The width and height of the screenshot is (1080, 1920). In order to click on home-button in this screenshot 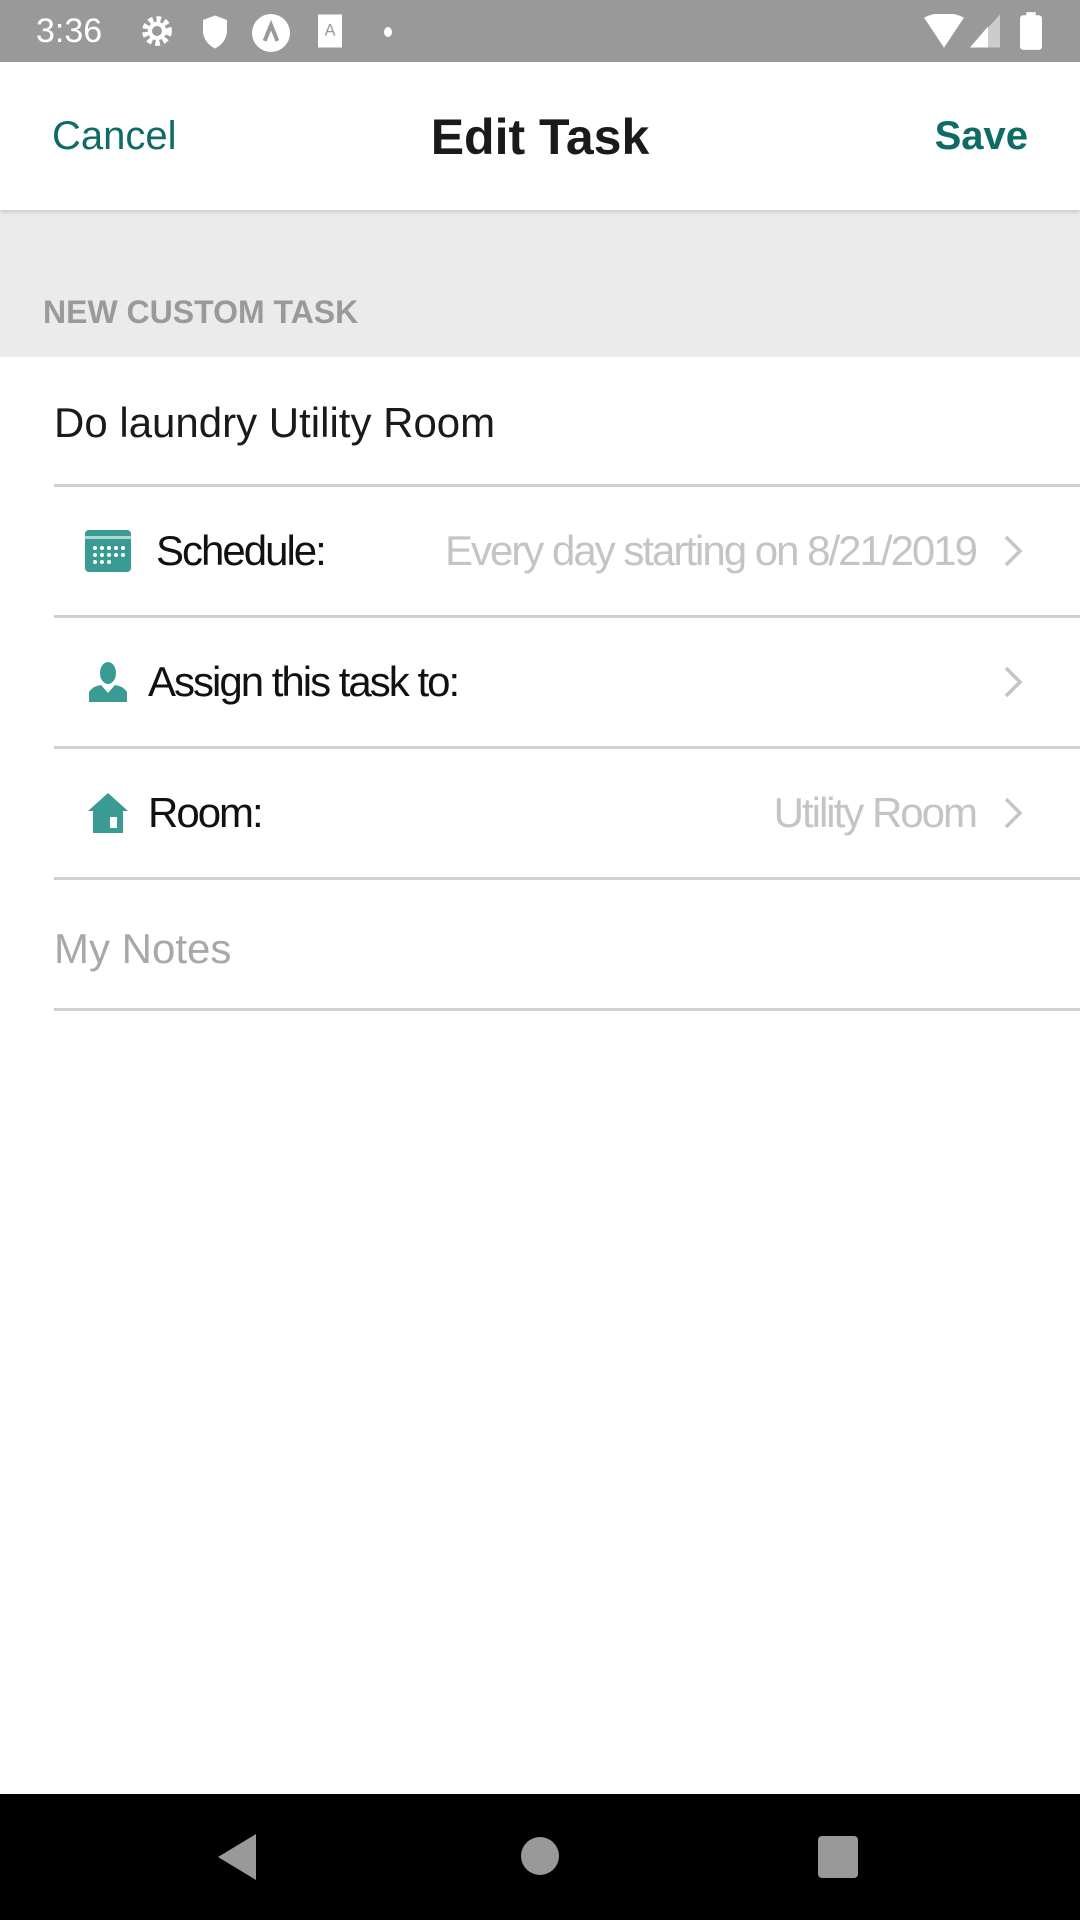, I will do `click(540, 1858)`.